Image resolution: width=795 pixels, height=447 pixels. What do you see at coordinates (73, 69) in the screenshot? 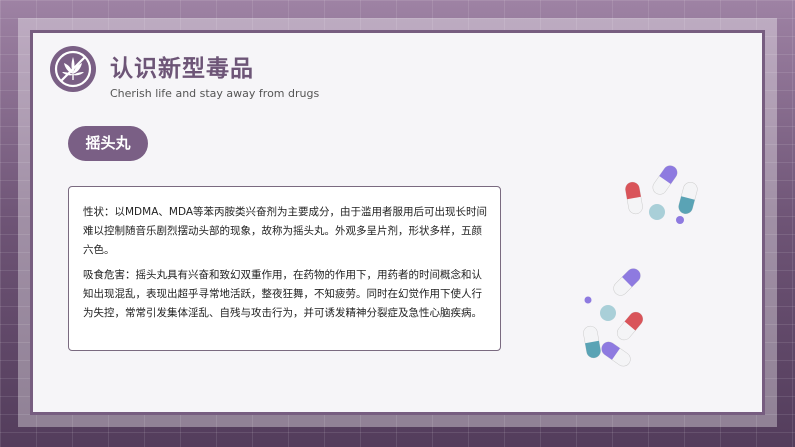
I see `cannabis-leaf-icon` at bounding box center [73, 69].